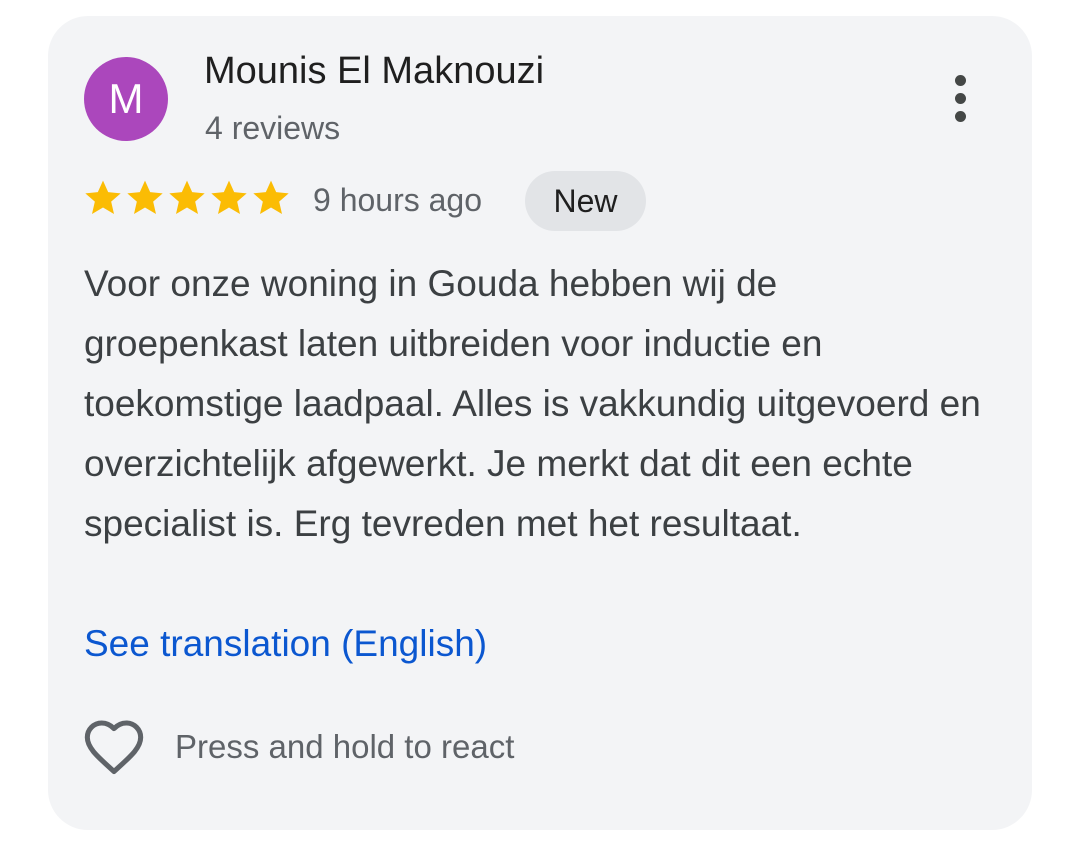 Image resolution: width=1080 pixels, height=854 pixels. I want to click on avatar-initial: M, so click(126, 98).